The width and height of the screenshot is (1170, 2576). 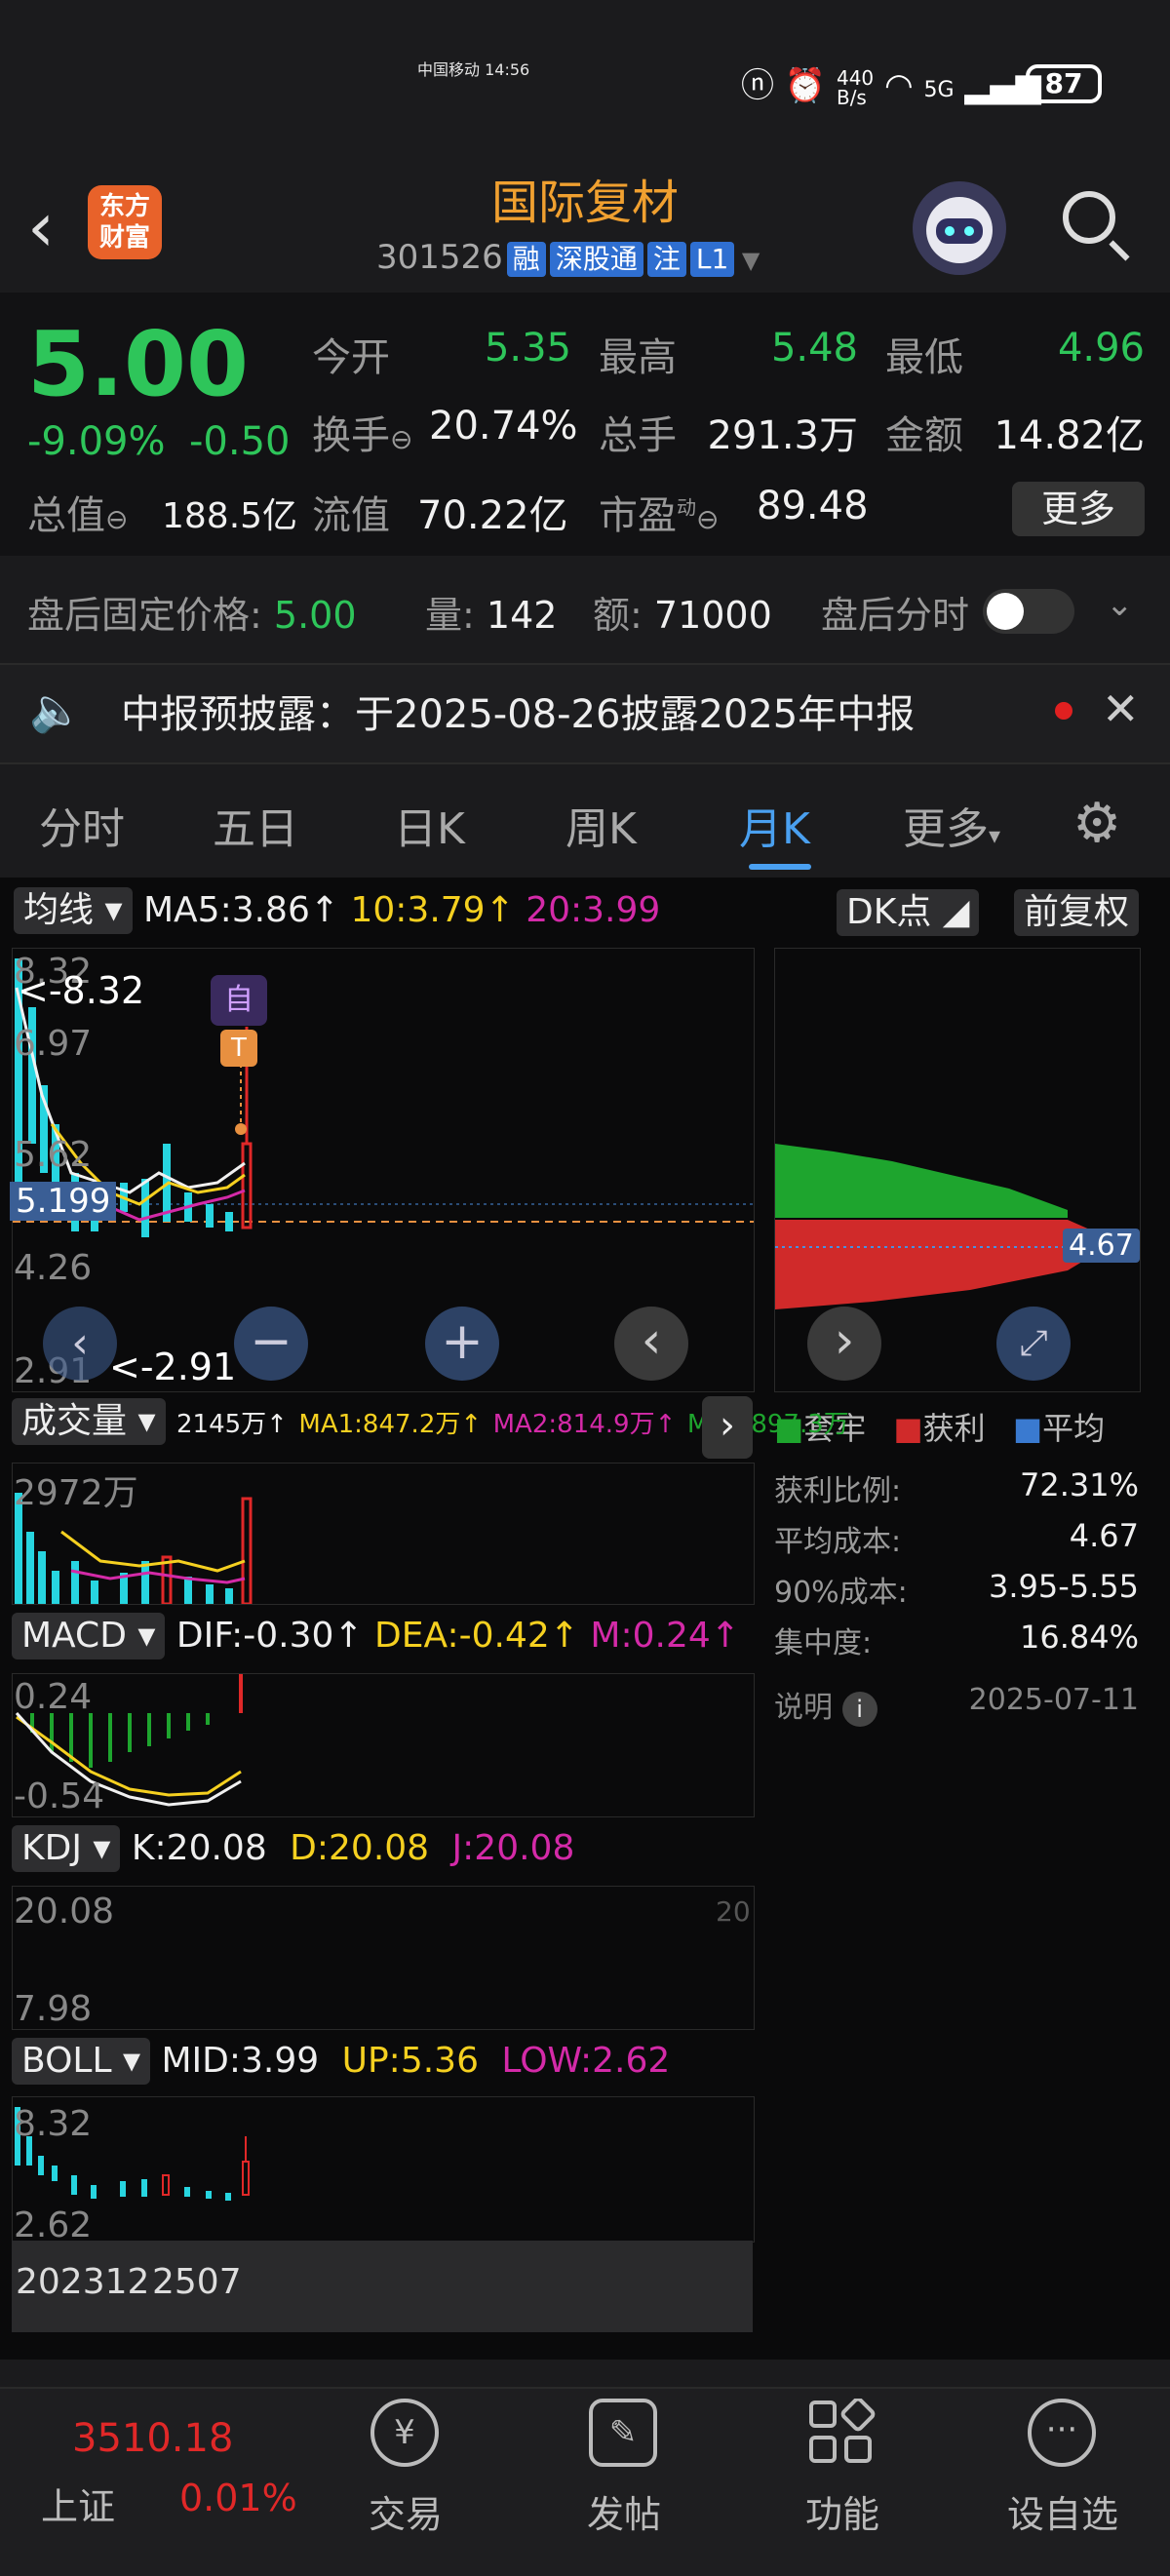 What do you see at coordinates (727, 1427) in the screenshot?
I see `chevron-right-icon: ›` at bounding box center [727, 1427].